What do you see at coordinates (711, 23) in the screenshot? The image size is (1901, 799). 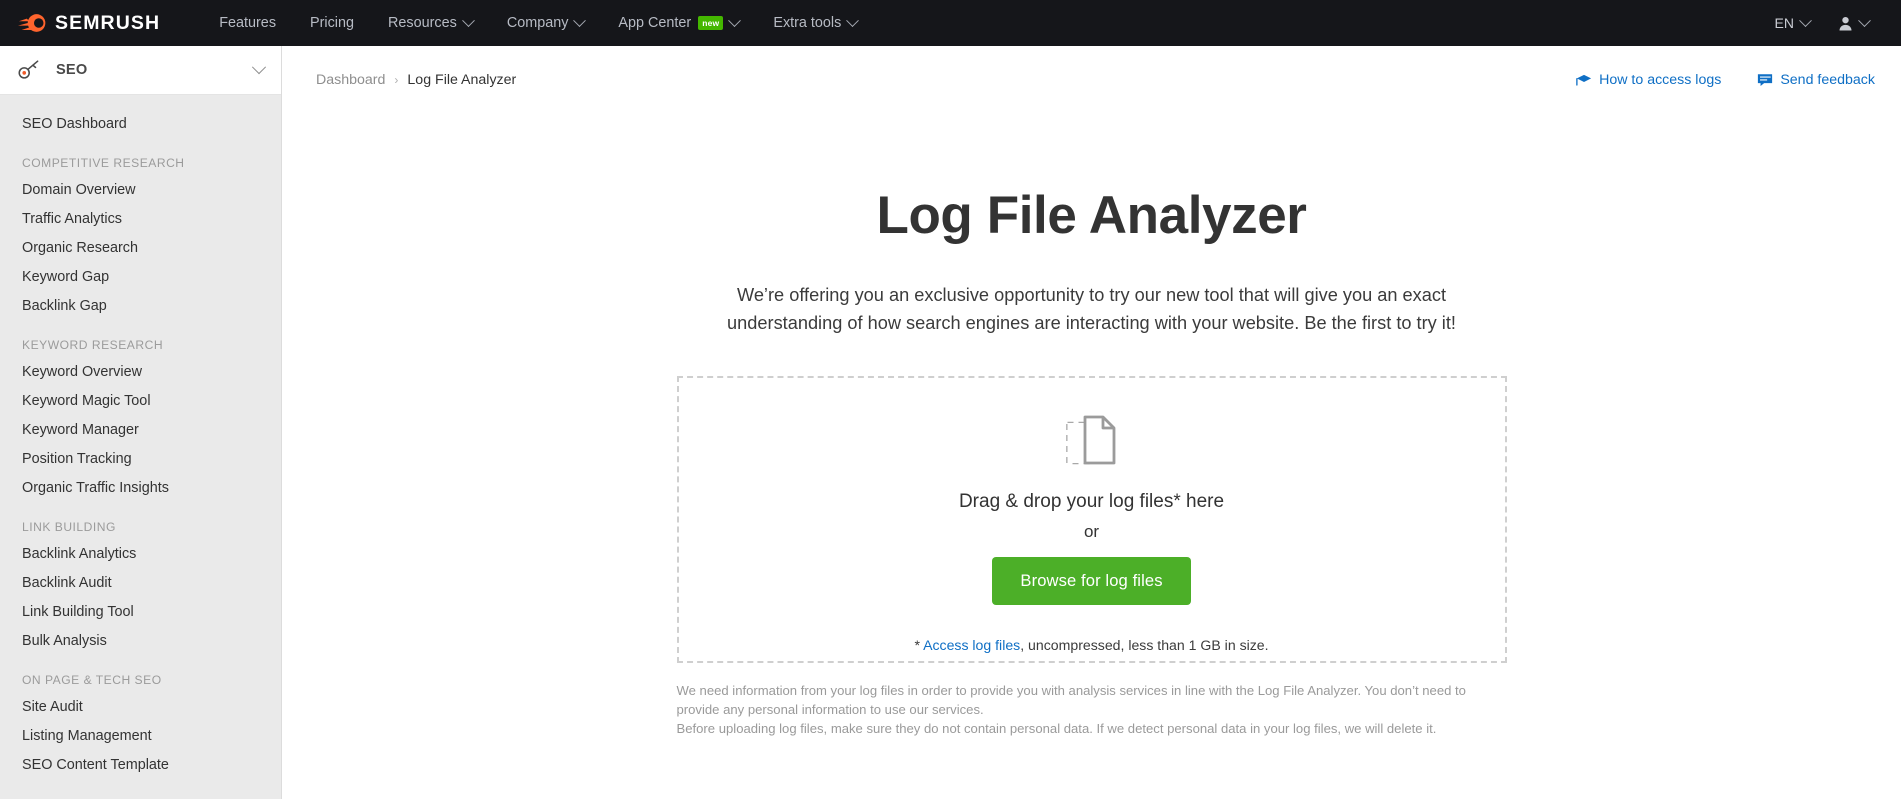 I see `new-badge: new` at bounding box center [711, 23].